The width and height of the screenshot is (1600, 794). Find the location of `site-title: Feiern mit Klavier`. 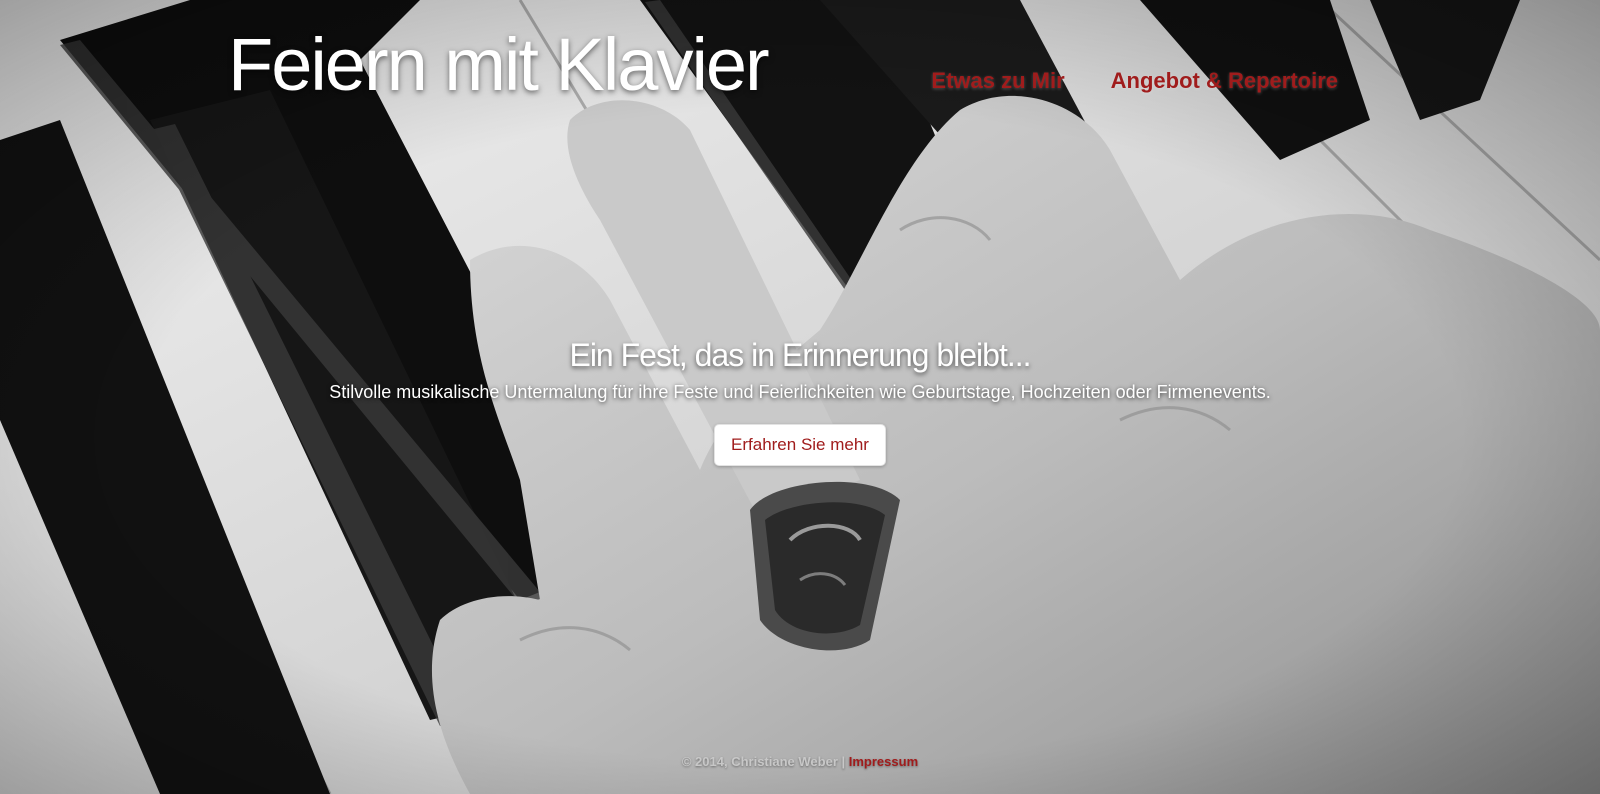

site-title: Feiern mit Klavier is located at coordinates (499, 65).